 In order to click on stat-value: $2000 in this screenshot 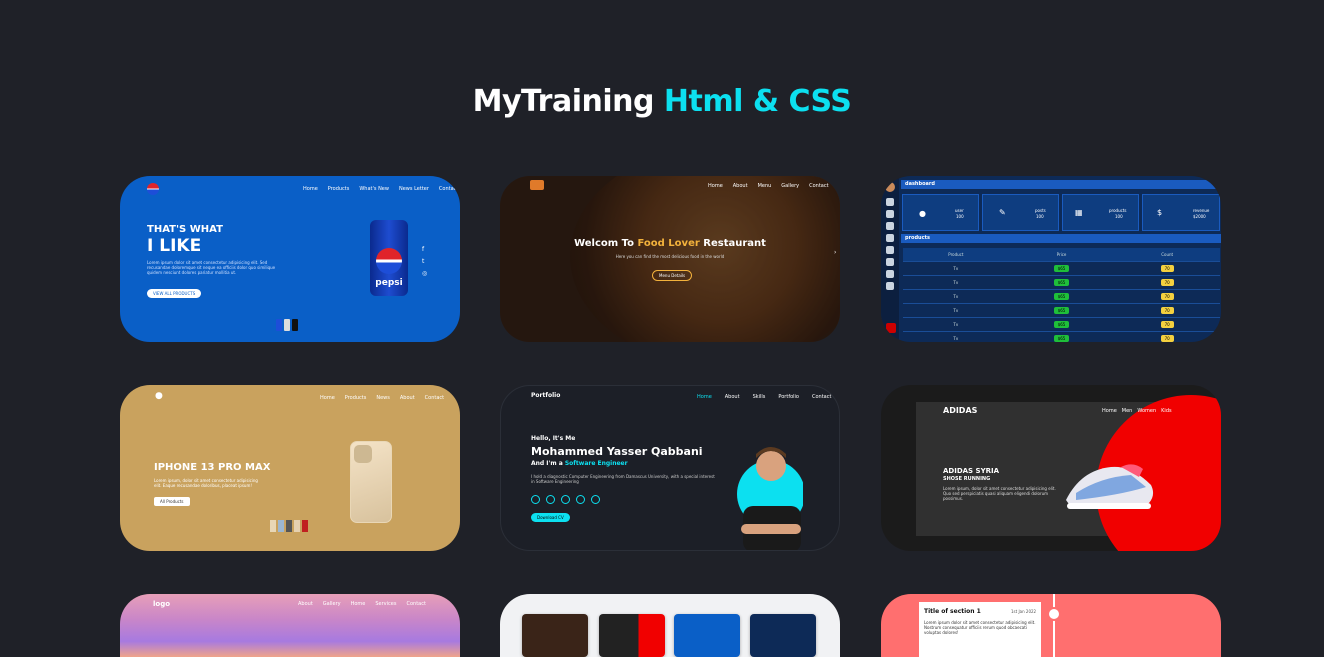, I will do `click(1199, 216)`.